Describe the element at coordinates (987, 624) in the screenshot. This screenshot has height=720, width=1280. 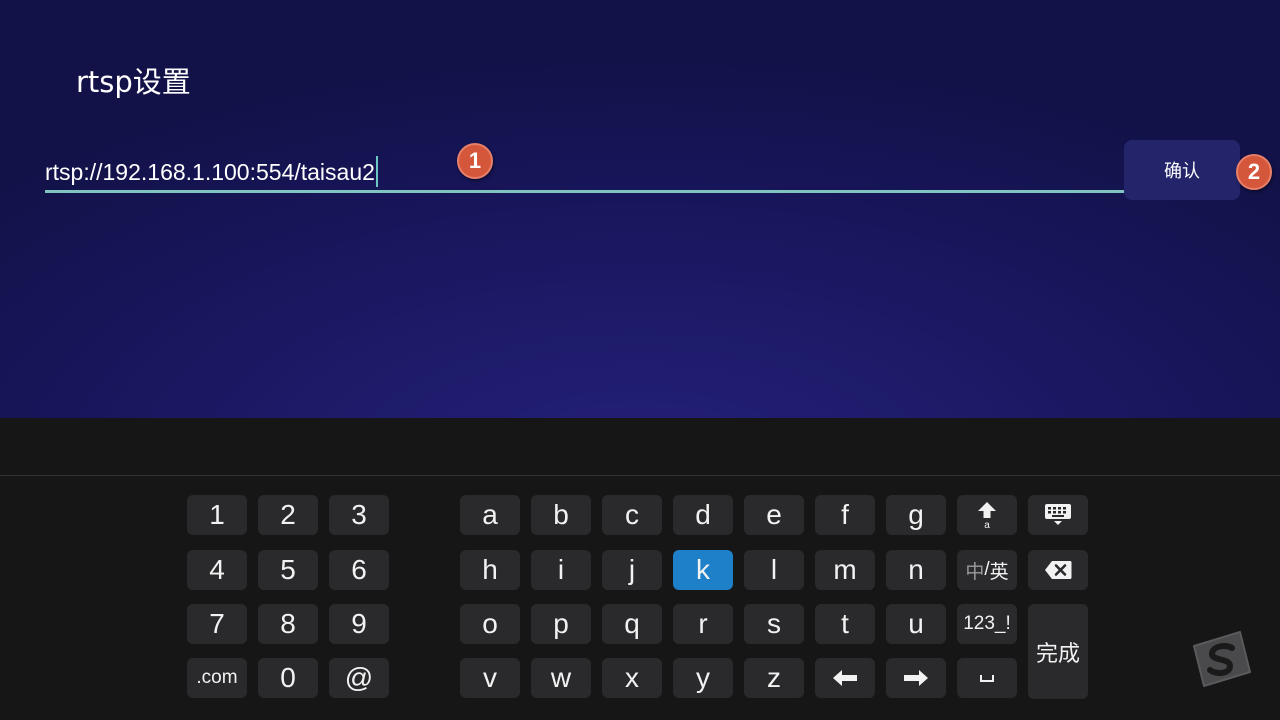
I see `symbols-key: 123_!` at that location.